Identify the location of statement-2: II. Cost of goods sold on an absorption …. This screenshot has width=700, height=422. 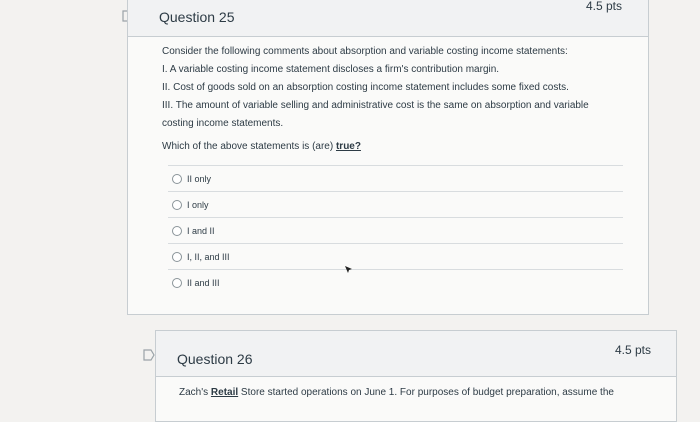
(365, 87).